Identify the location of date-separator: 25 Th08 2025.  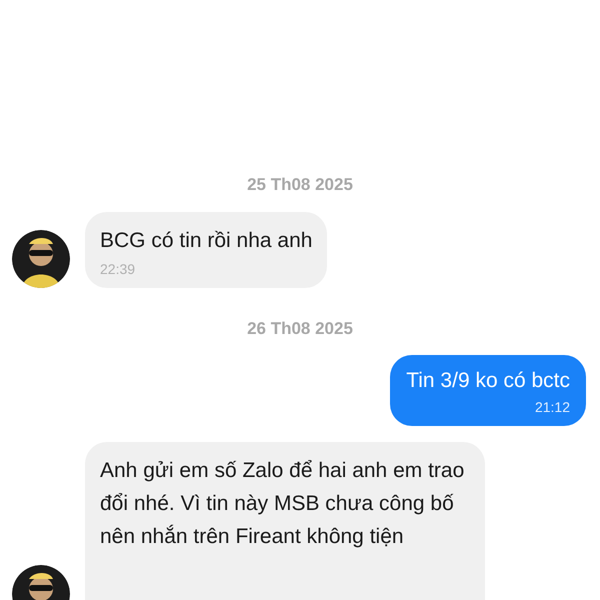
(300, 185).